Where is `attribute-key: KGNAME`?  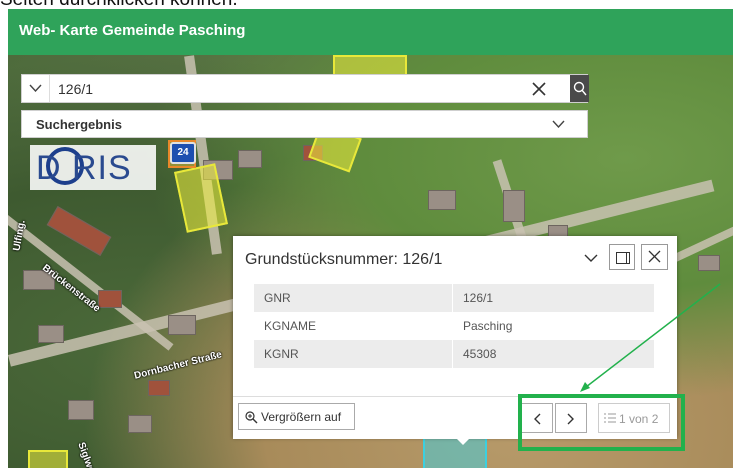
attribute-key: KGNAME is located at coordinates (353, 326).